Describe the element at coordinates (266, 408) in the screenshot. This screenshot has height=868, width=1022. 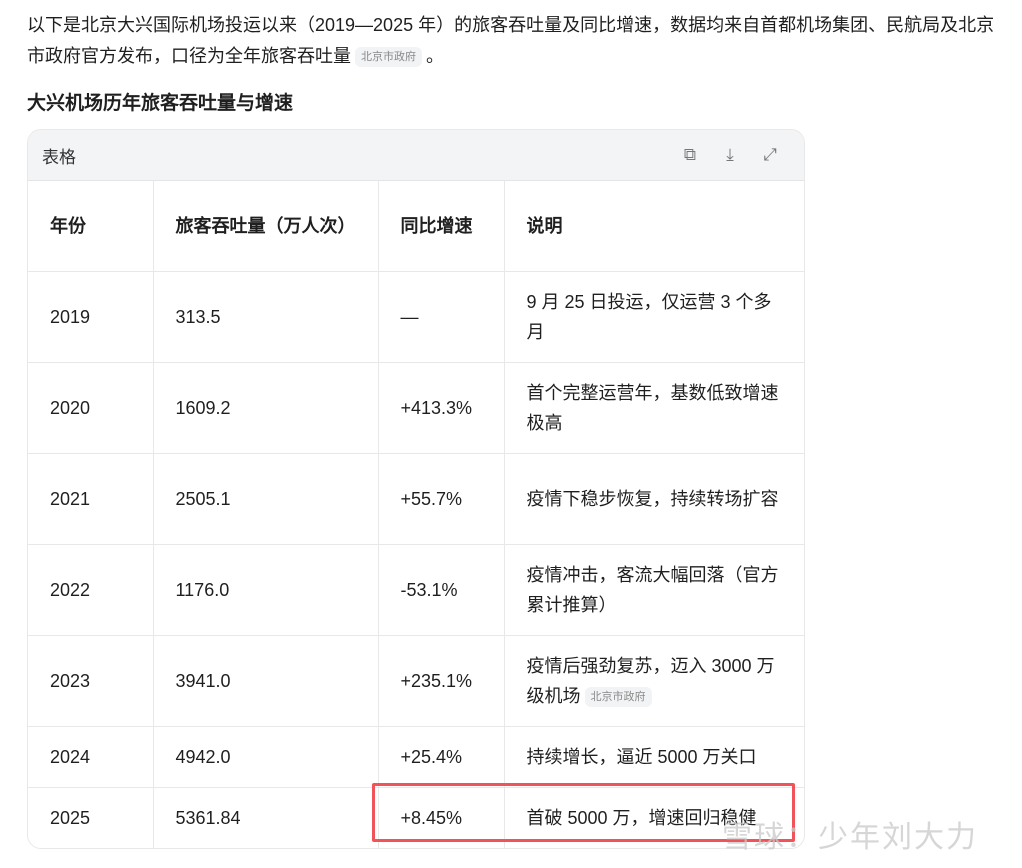
I see `cell-volume: 1609.2` at that location.